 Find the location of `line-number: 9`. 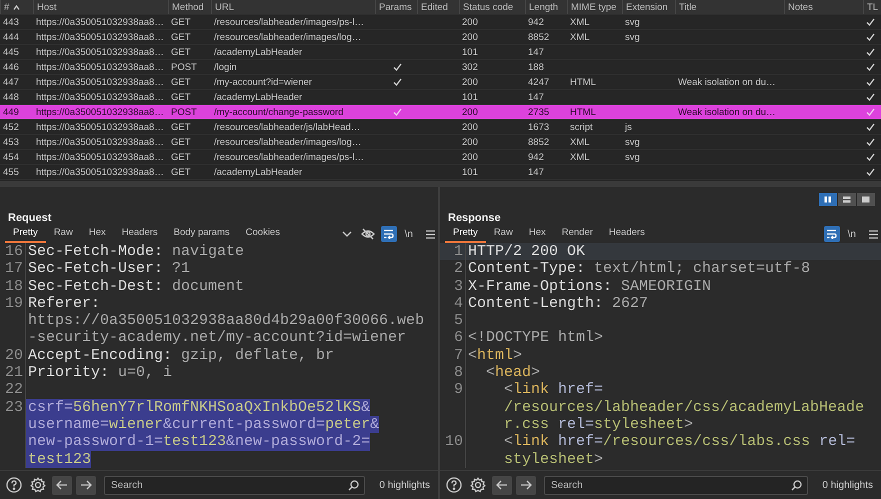

line-number: 9 is located at coordinates (458, 389).